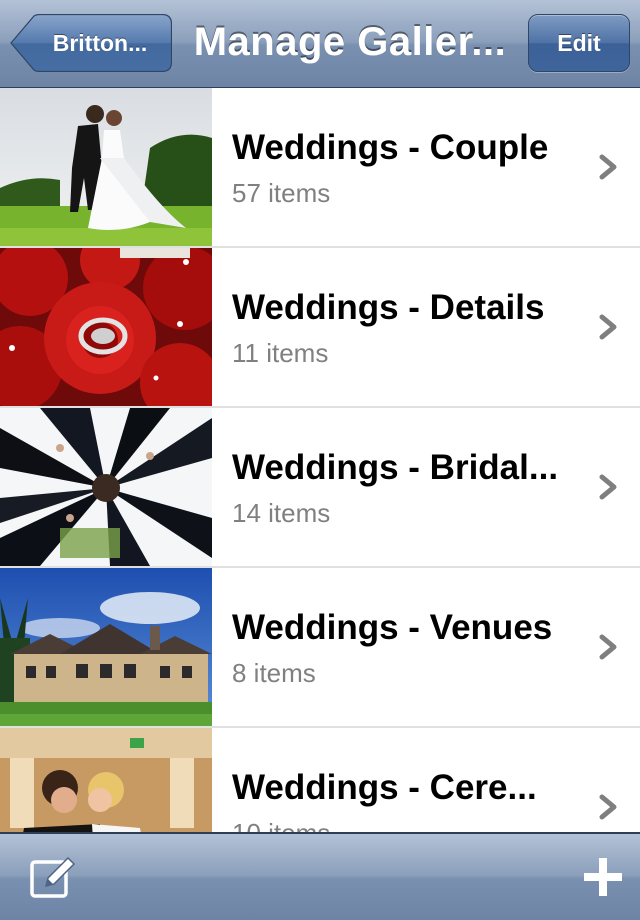  What do you see at coordinates (106, 647) in the screenshot?
I see `venue-building-photo` at bounding box center [106, 647].